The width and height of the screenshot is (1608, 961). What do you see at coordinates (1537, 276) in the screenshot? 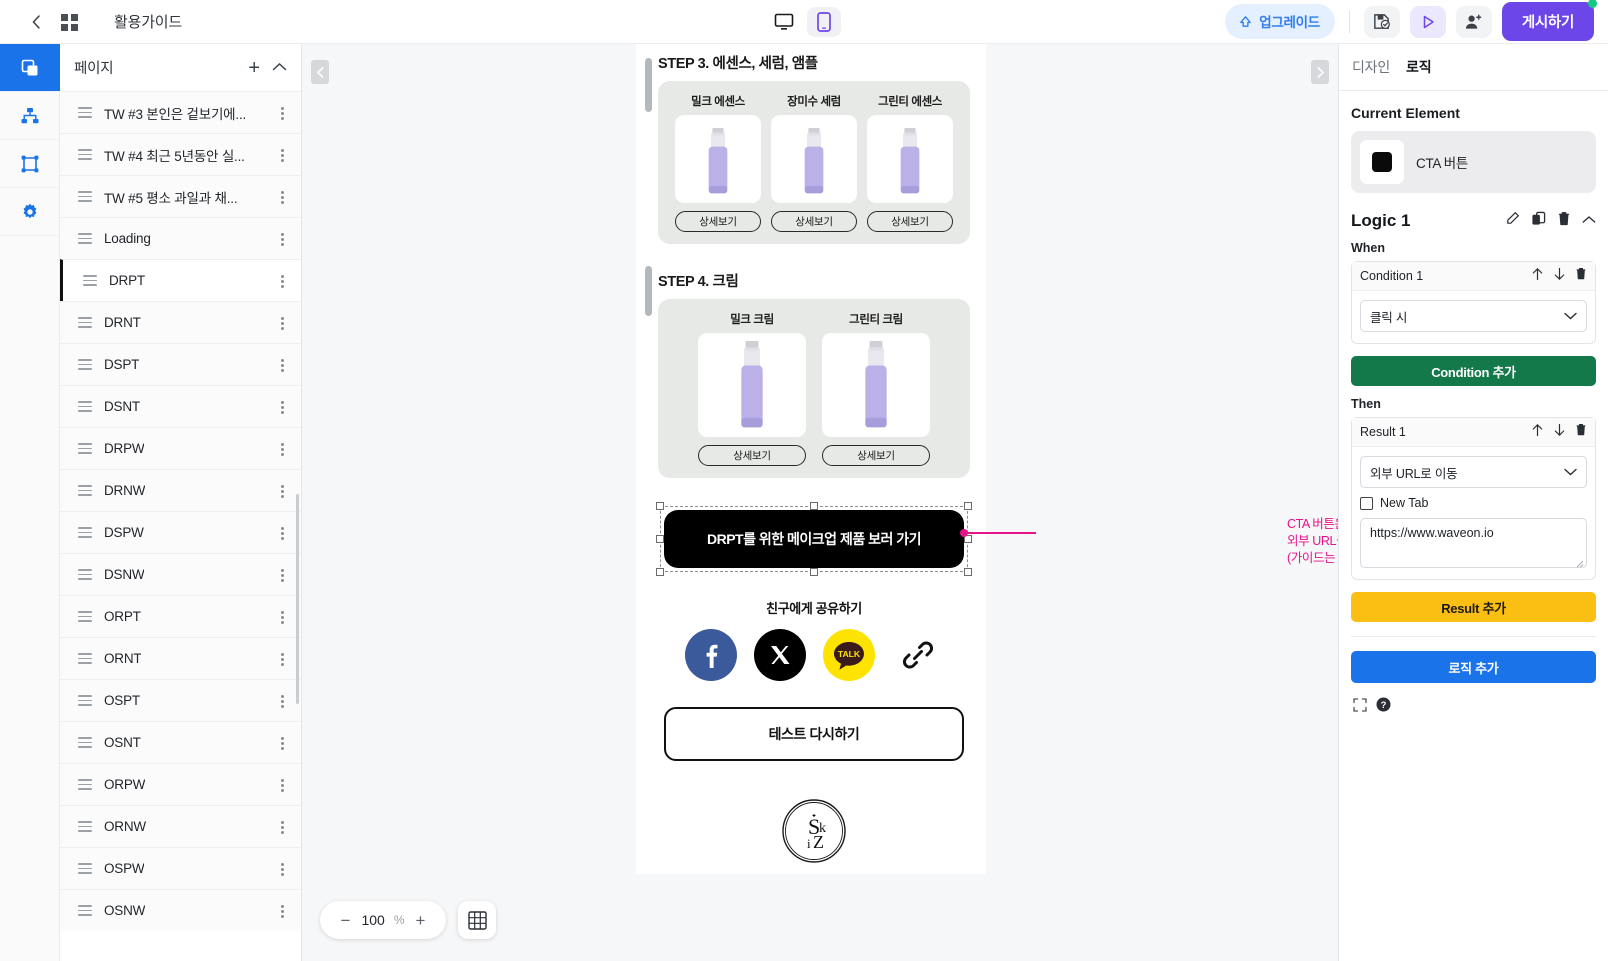
I see `condition-move-up-icon` at bounding box center [1537, 276].